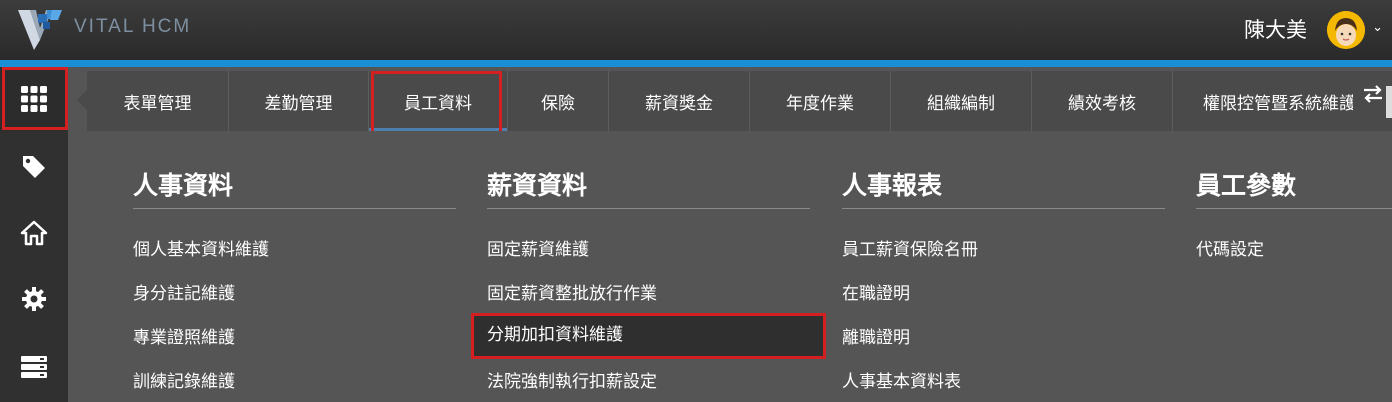 This screenshot has height=402, width=1392. I want to click on swap-arrows-icon, so click(1373, 94).